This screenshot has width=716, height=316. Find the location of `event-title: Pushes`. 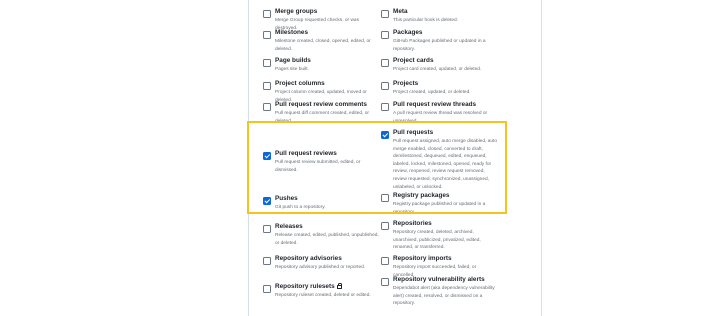

event-title: Pushes is located at coordinates (286, 198).